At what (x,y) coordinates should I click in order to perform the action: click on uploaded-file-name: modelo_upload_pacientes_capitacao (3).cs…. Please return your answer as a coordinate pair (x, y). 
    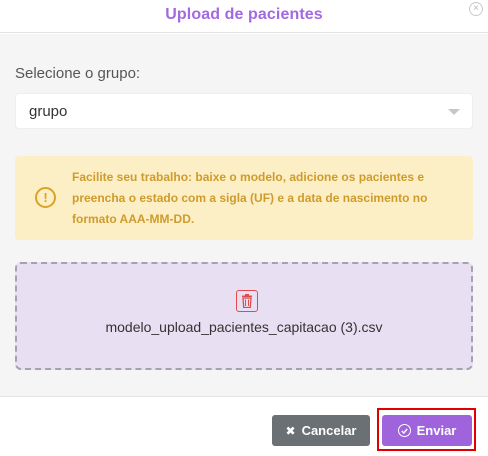
    Looking at the image, I should click on (244, 327).